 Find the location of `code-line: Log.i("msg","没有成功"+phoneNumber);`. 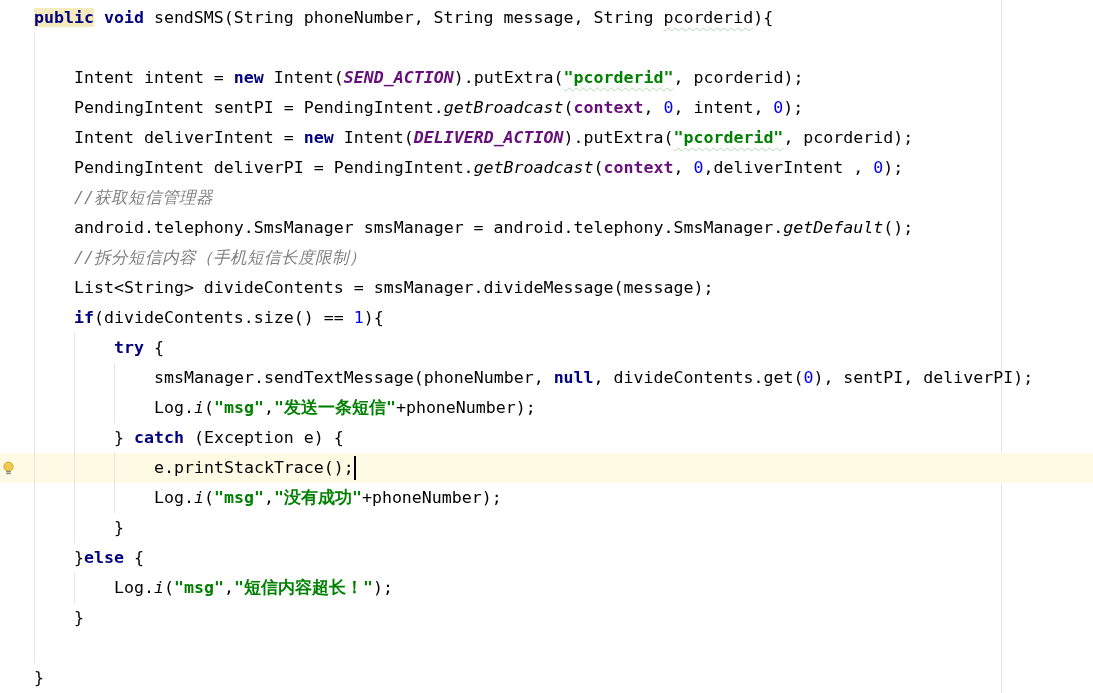

code-line: Log.i("msg","没有成功"+phoneNumber); is located at coordinates (328, 498).